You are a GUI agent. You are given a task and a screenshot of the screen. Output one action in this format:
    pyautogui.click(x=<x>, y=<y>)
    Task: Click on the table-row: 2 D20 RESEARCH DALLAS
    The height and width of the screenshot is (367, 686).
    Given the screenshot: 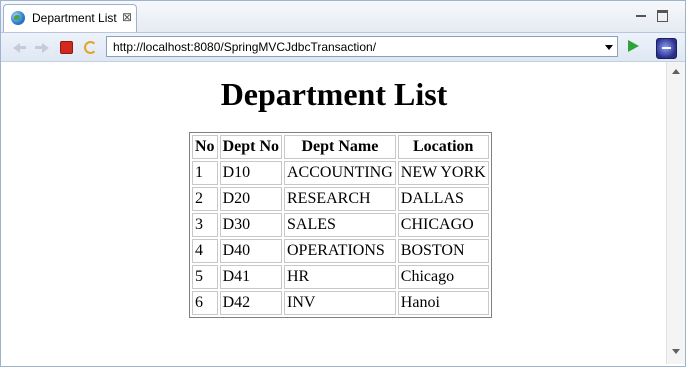 What is the action you would take?
    pyautogui.click(x=340, y=199)
    